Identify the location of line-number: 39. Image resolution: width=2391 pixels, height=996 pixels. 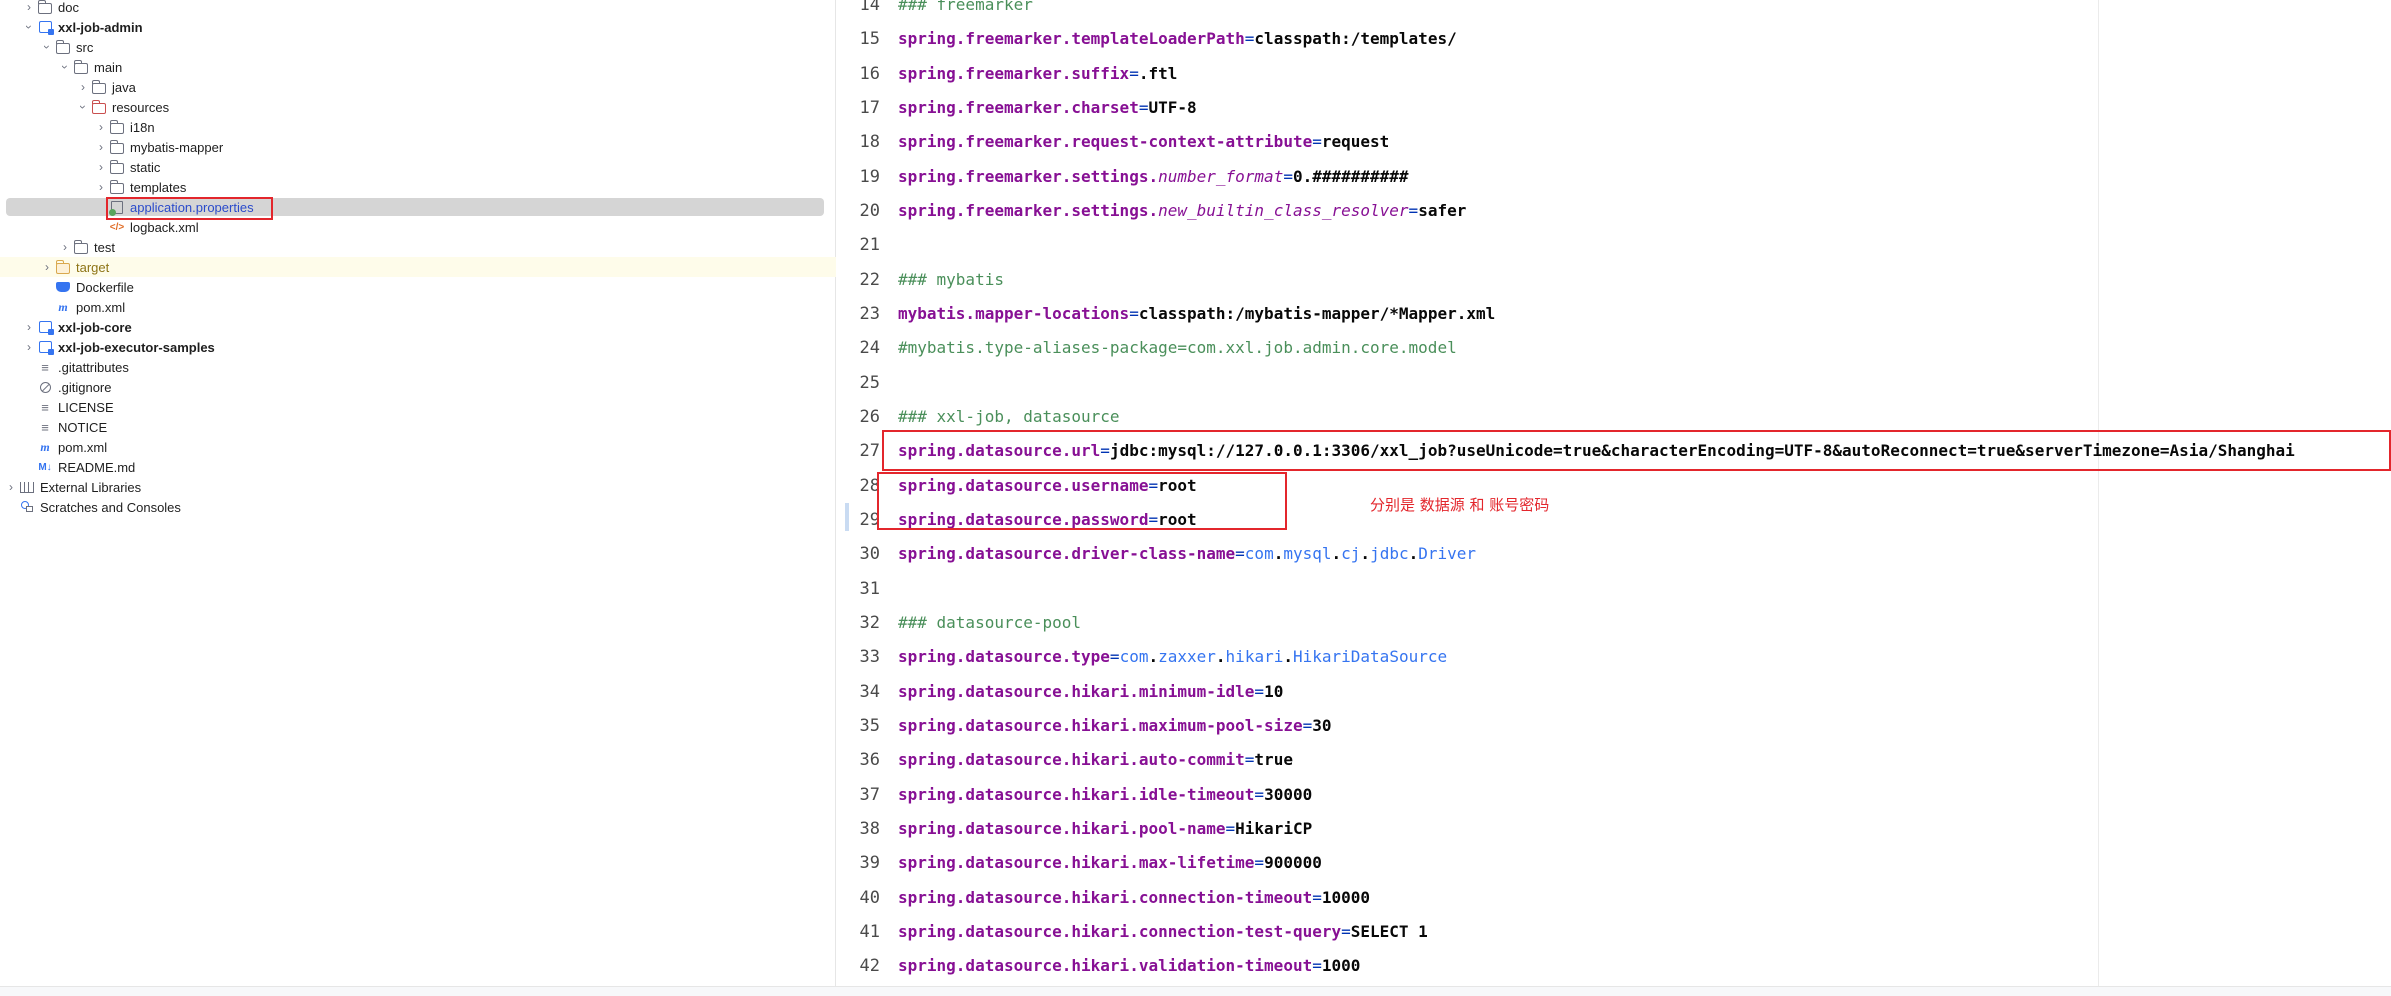
(869, 863).